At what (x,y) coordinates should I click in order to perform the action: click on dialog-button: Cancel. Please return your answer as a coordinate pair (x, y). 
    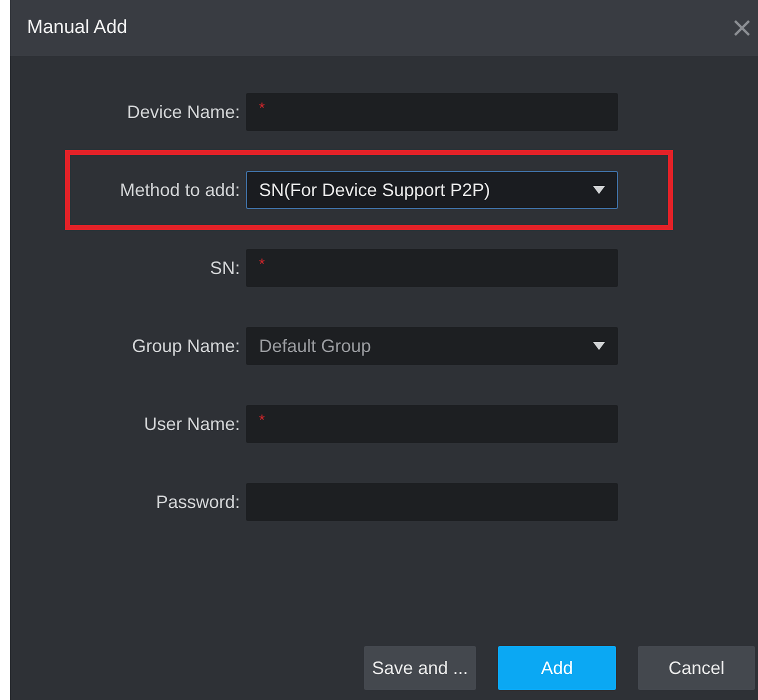
    Looking at the image, I should click on (696, 668).